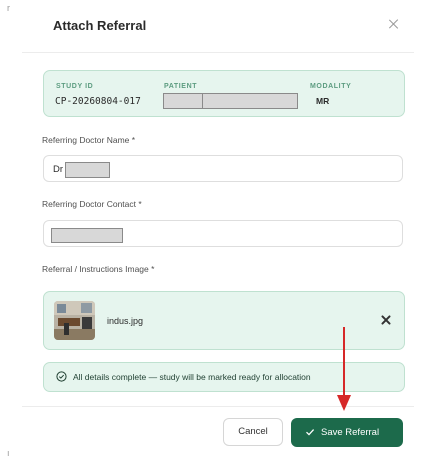 Image resolution: width=435 pixels, height=475 pixels. What do you see at coordinates (87, 170) in the screenshot?
I see `doctor-name-redaction` at bounding box center [87, 170].